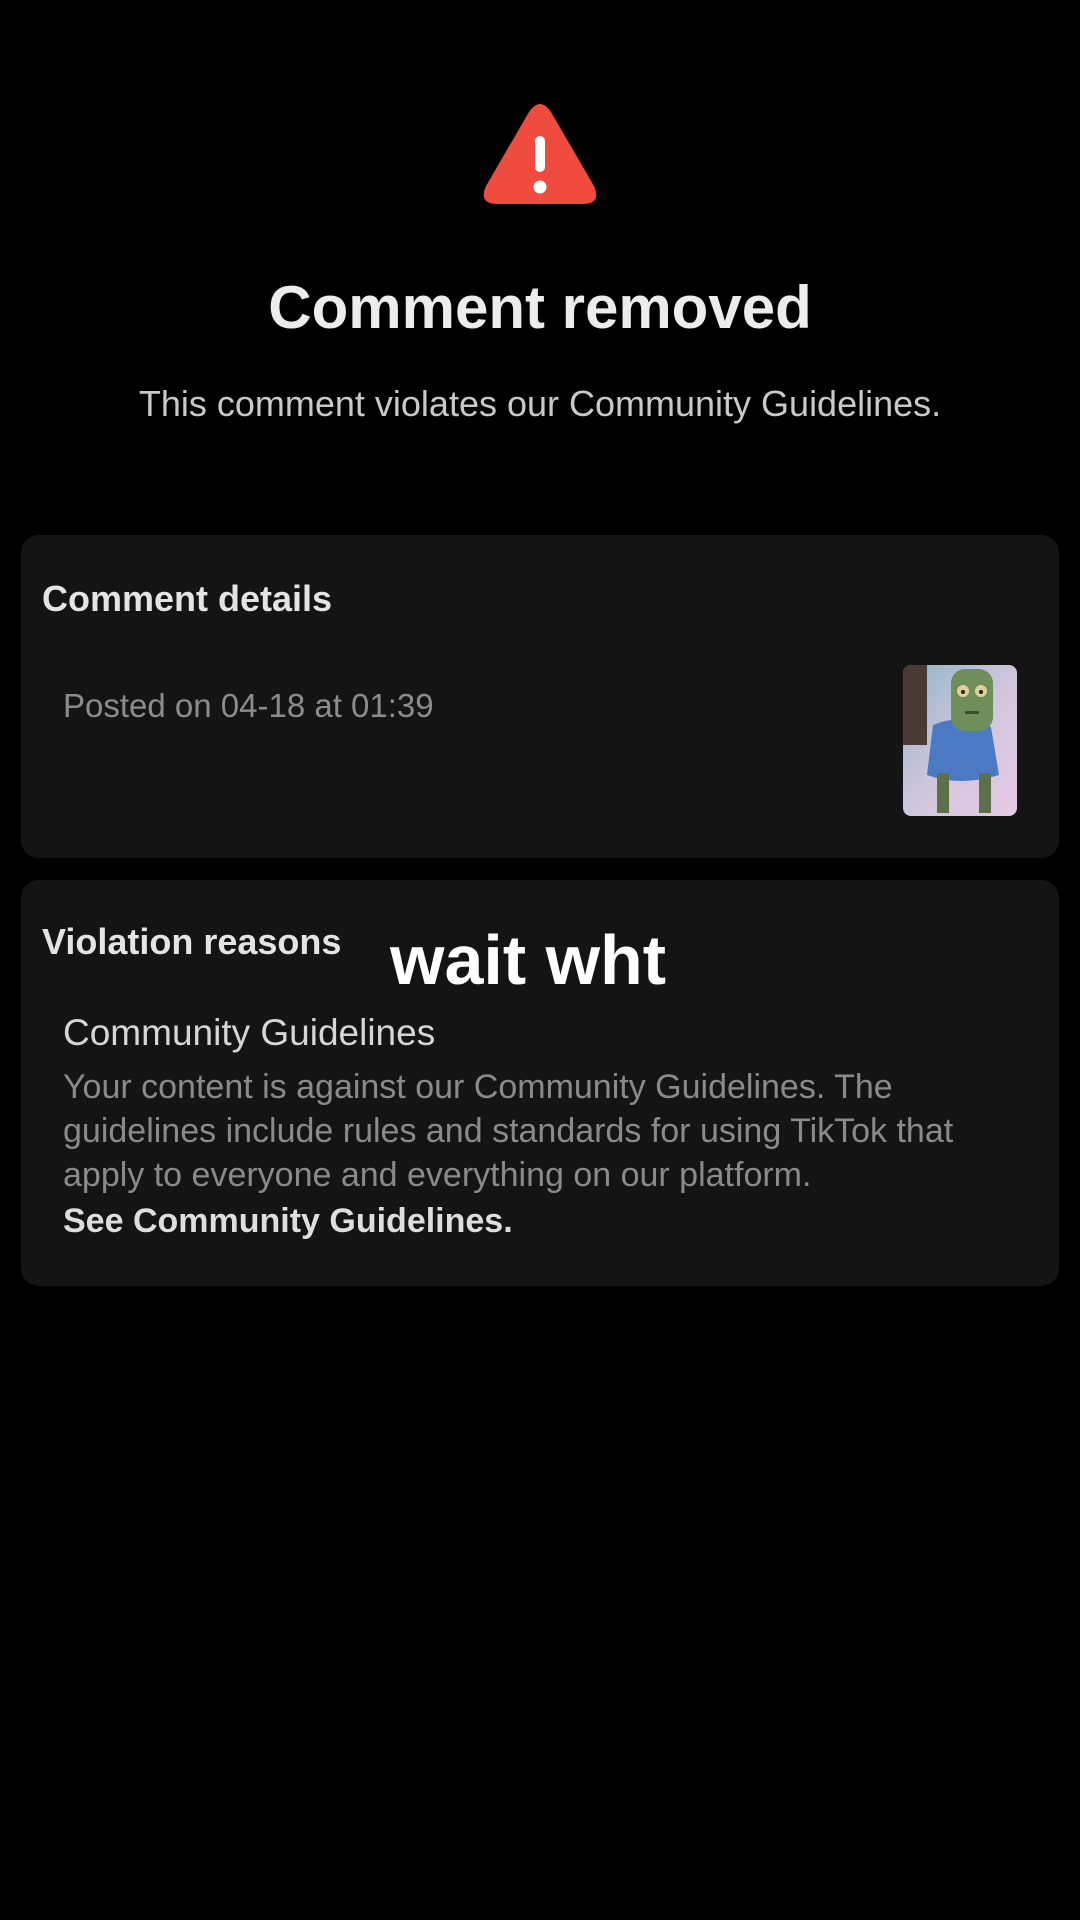 The image size is (1080, 1920). I want to click on violation-reasons-heading: Violation reasons, so click(192, 941).